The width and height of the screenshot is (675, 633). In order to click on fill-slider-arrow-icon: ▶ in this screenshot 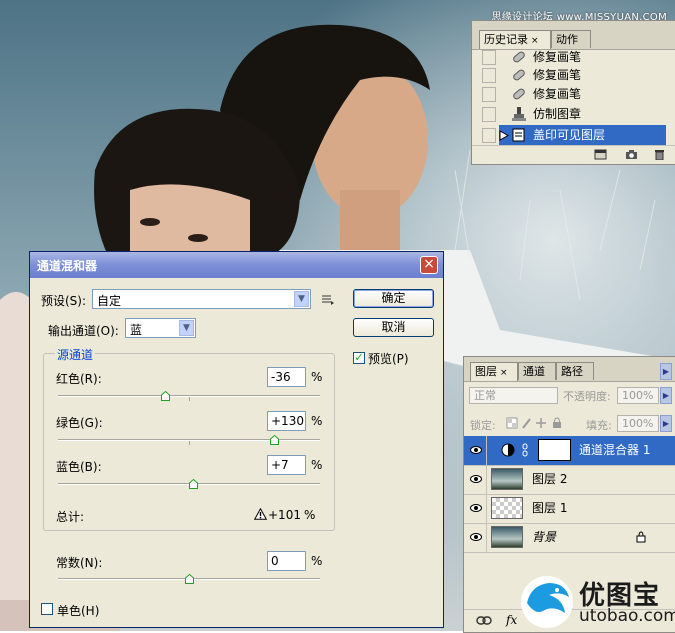, I will do `click(666, 423)`.